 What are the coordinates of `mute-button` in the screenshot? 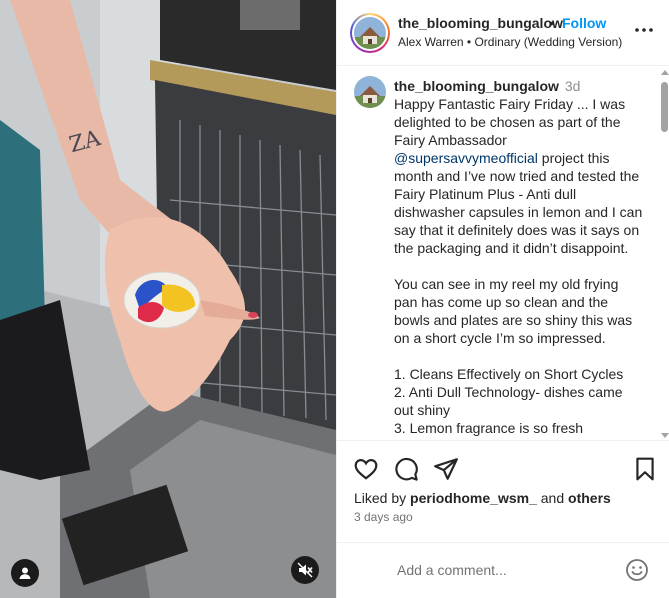 It's located at (305, 570).